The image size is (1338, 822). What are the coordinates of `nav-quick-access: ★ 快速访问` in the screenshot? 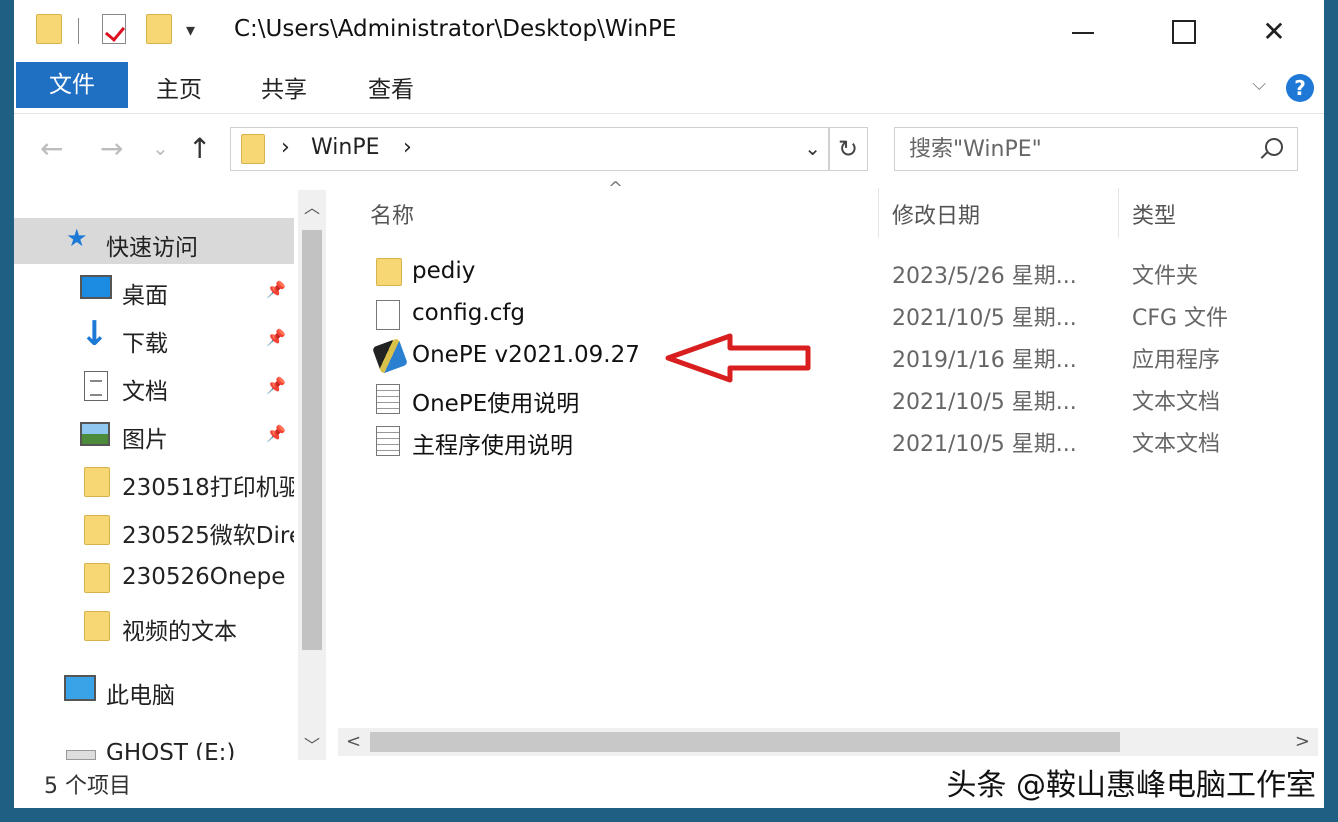 It's located at (154, 241).